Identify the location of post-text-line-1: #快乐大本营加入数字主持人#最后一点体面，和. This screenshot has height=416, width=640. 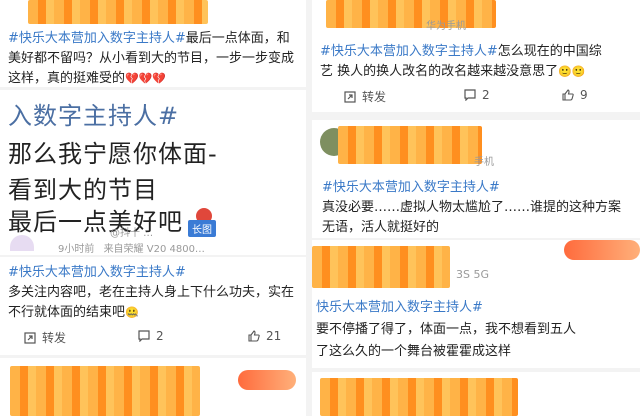
(149, 38).